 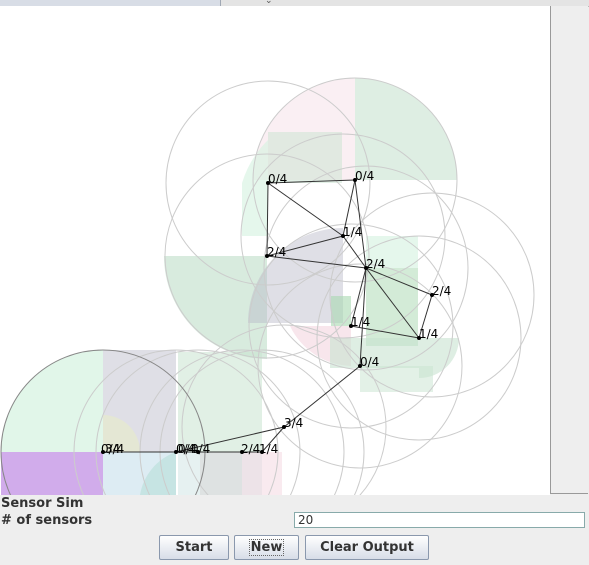 I want to click on new-button: New, so click(x=266, y=547).